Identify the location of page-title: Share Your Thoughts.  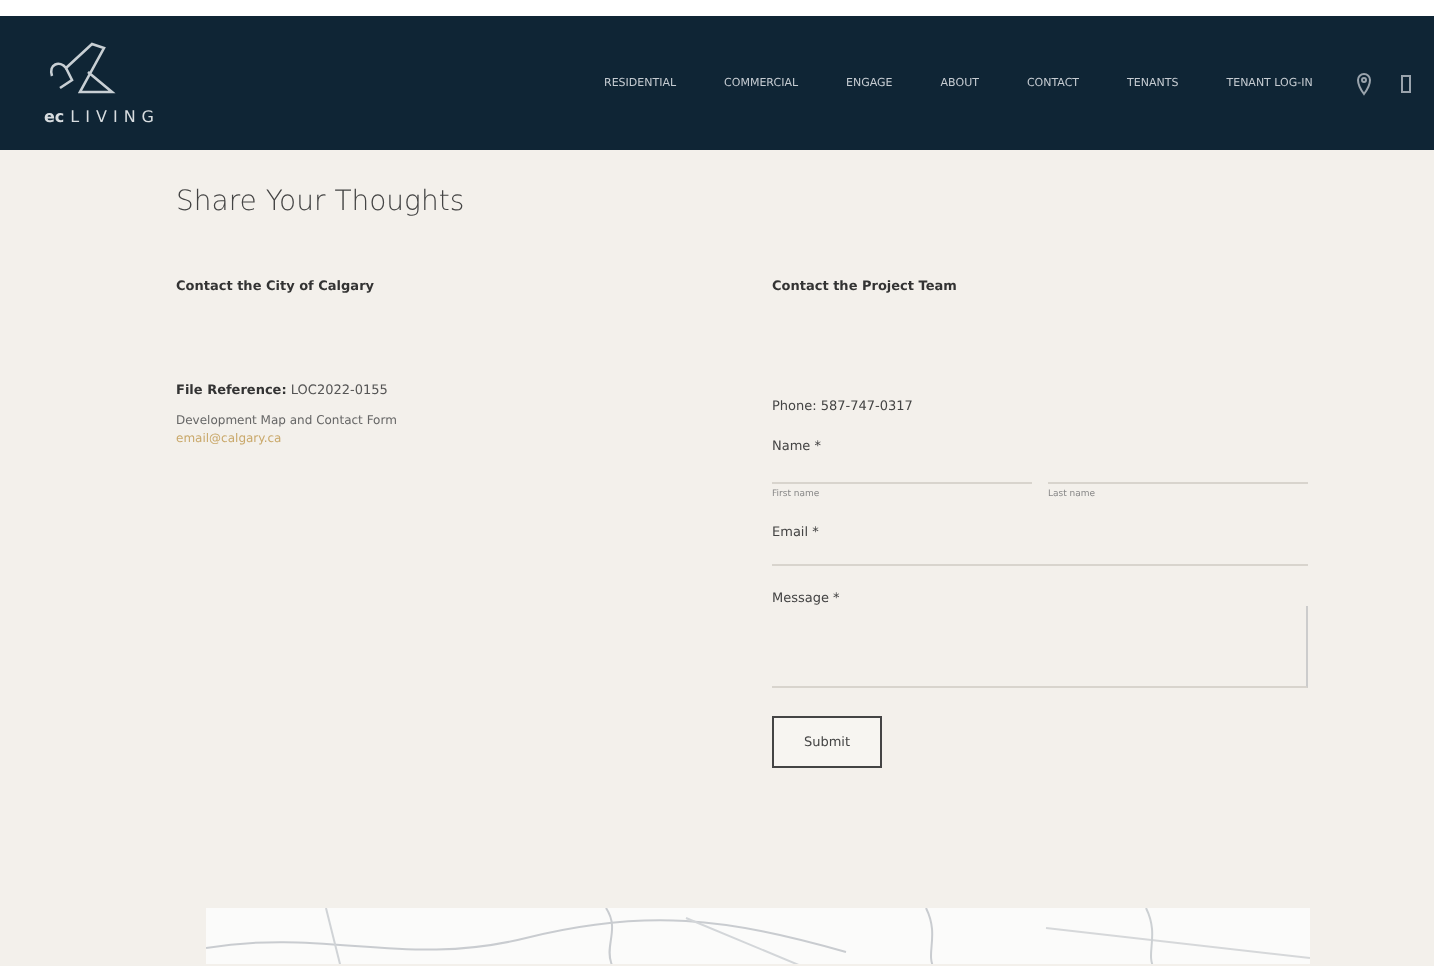
(321, 202).